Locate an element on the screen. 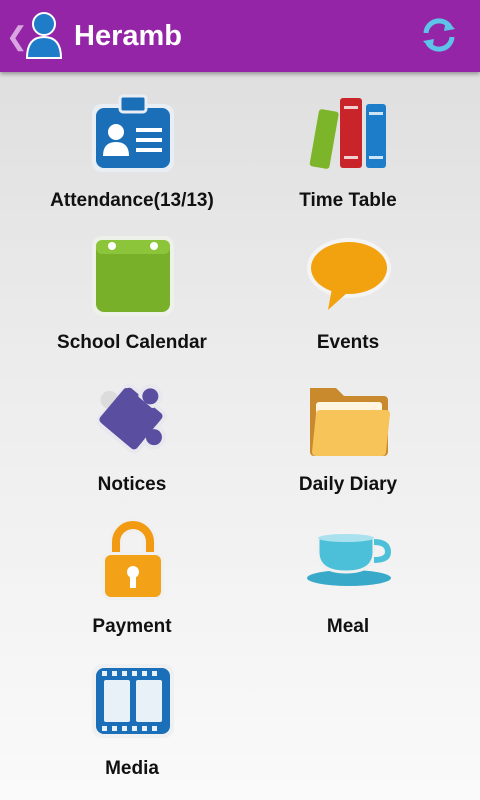 The image size is (480, 800). time-table-tile: Time Table is located at coordinates (348, 143).